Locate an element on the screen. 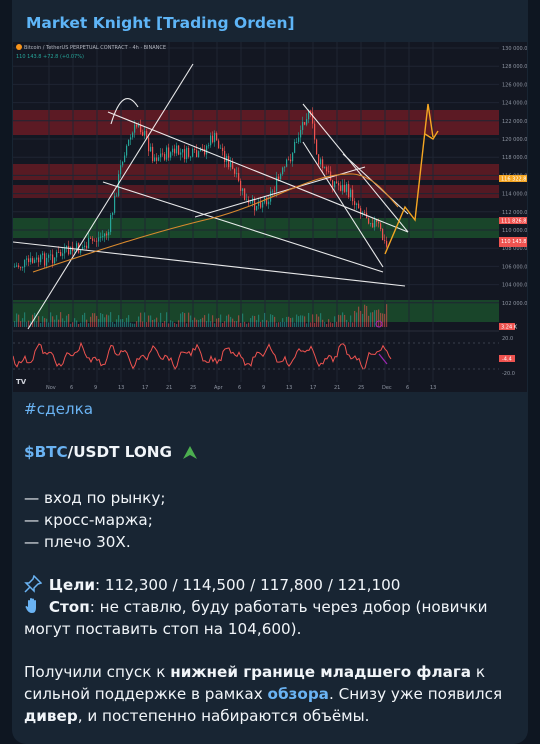 The width and height of the screenshot is (540, 744). price-tick: 112 000.0 is located at coordinates (514, 213).